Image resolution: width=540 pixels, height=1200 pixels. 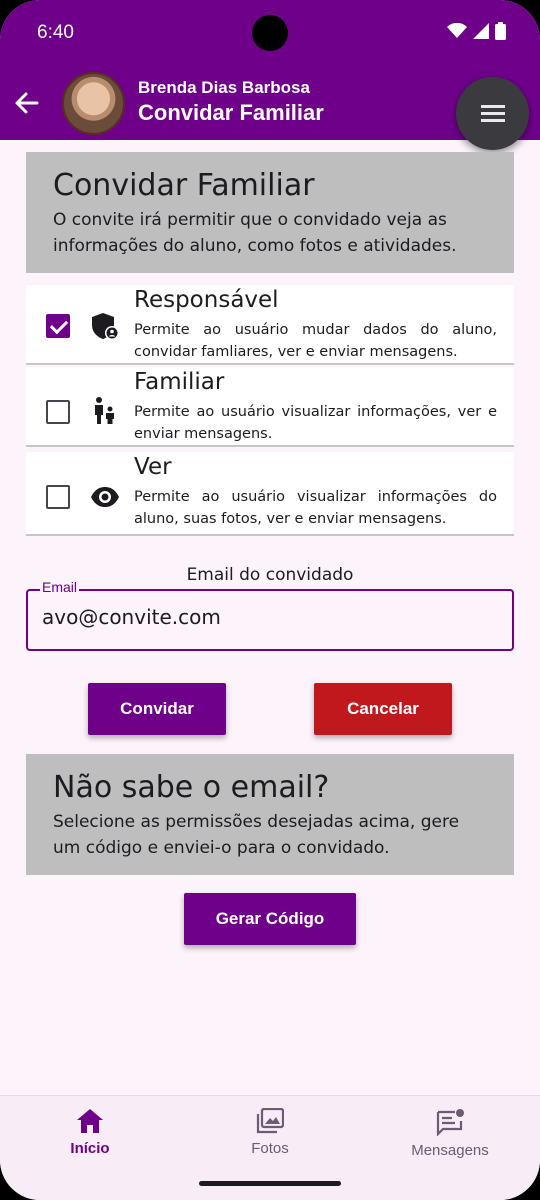 I want to click on nav-label: Início, so click(x=90, y=1148).